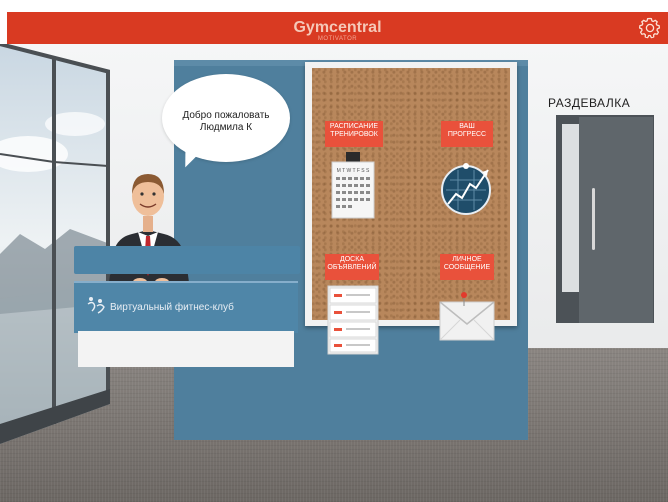 This screenshot has width=668, height=502. Describe the element at coordinates (55, 244) in the screenshot. I see `window` at that location.